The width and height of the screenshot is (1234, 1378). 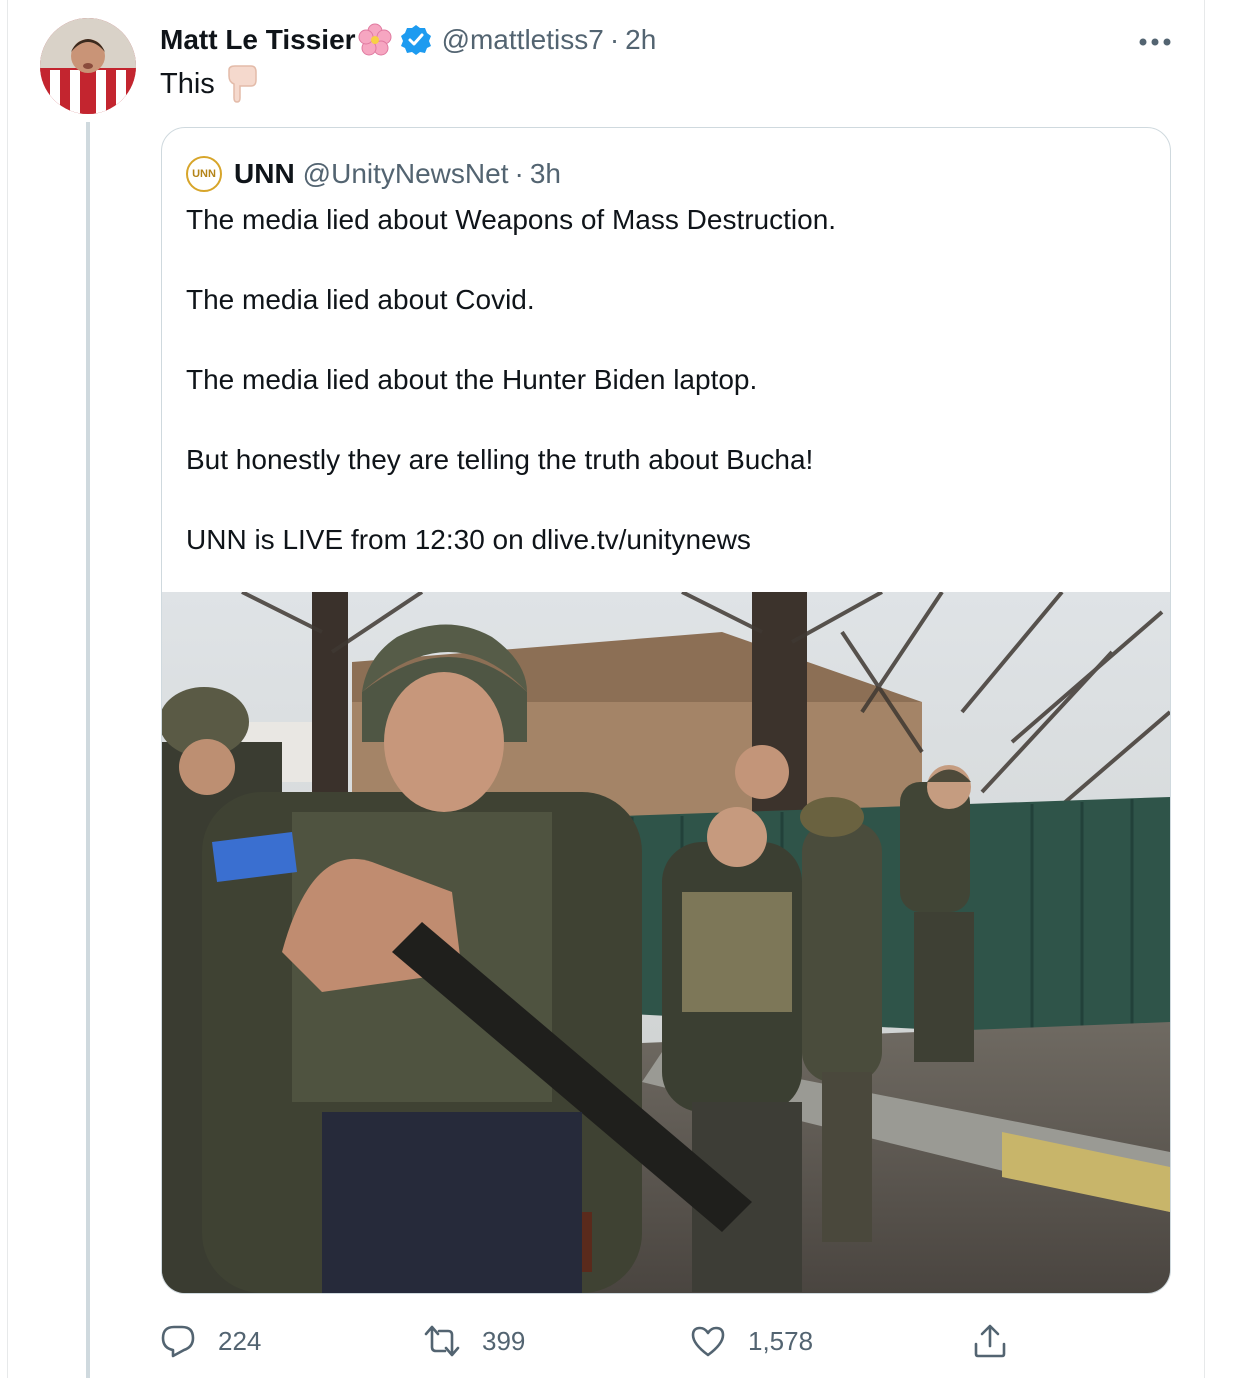 I want to click on quoted-author-handle: @UnityNewsNet, so click(x=405, y=173).